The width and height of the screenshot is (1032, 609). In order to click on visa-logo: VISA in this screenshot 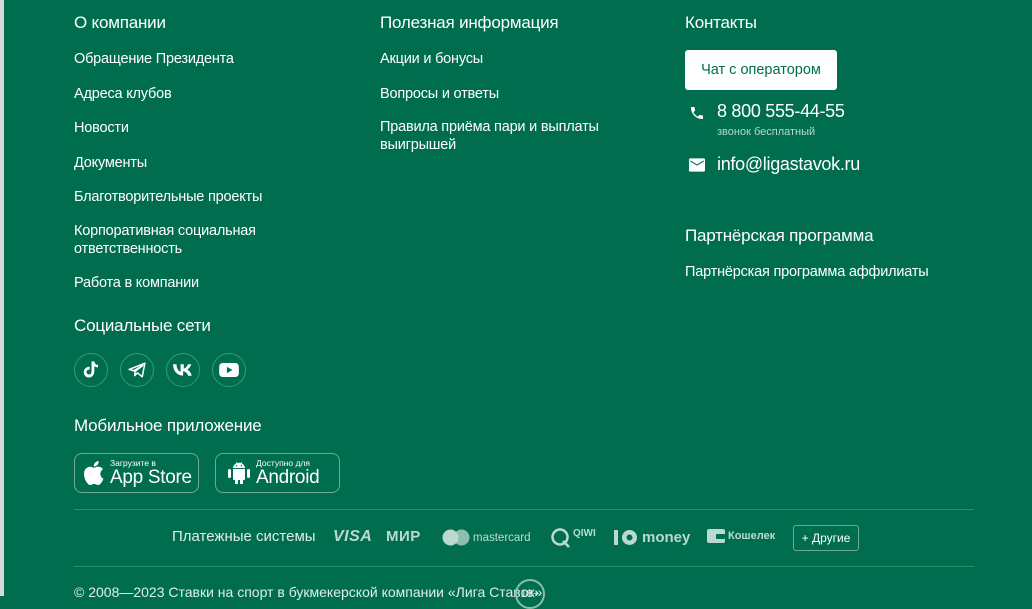, I will do `click(353, 536)`.